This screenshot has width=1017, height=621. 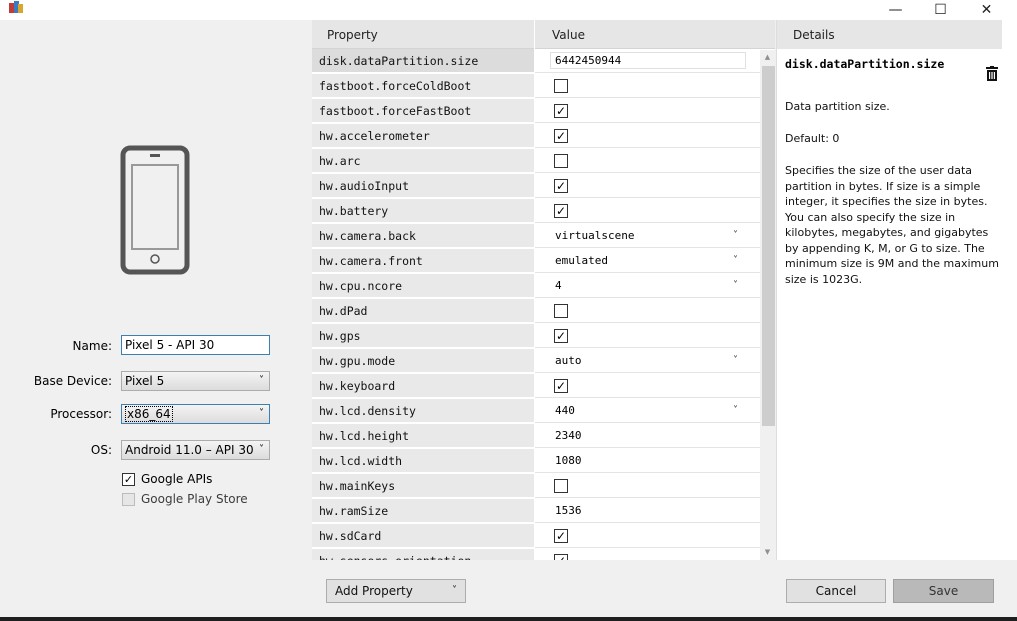 What do you see at coordinates (423, 286) in the screenshot?
I see `property-name-cell: hw.cpu.ncore` at bounding box center [423, 286].